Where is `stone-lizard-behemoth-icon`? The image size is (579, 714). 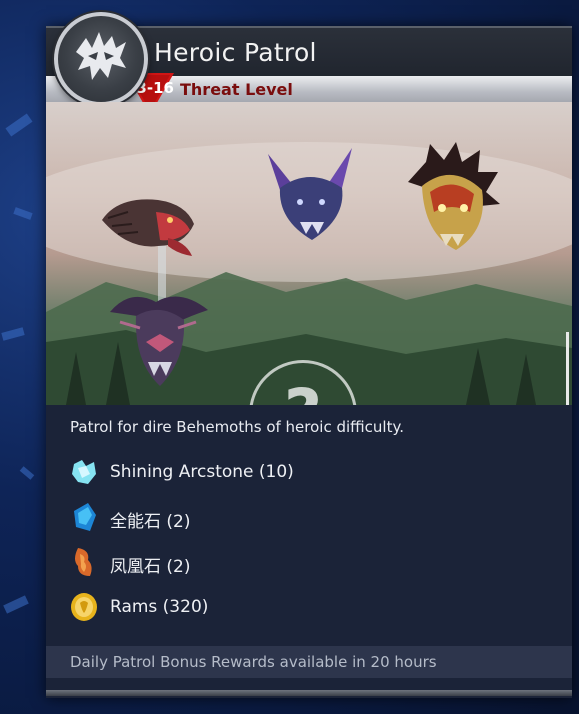
stone-lizard-behemoth-icon is located at coordinates (150, 226).